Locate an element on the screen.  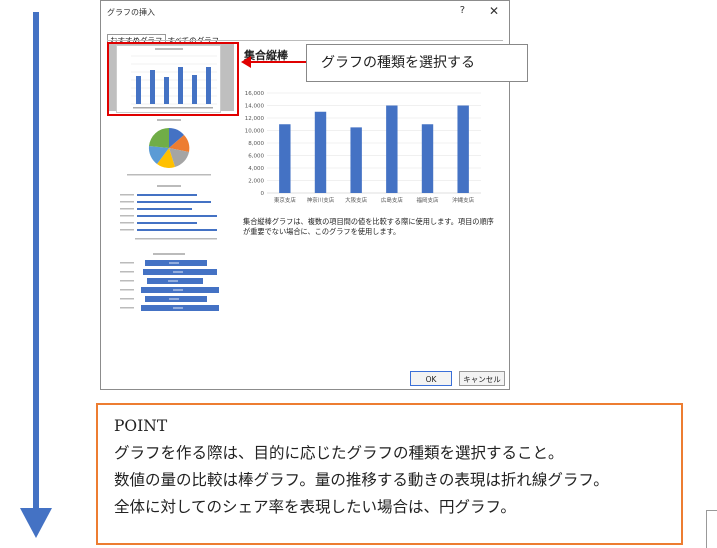
thumbnail-pie is located at coordinates (168, 149).